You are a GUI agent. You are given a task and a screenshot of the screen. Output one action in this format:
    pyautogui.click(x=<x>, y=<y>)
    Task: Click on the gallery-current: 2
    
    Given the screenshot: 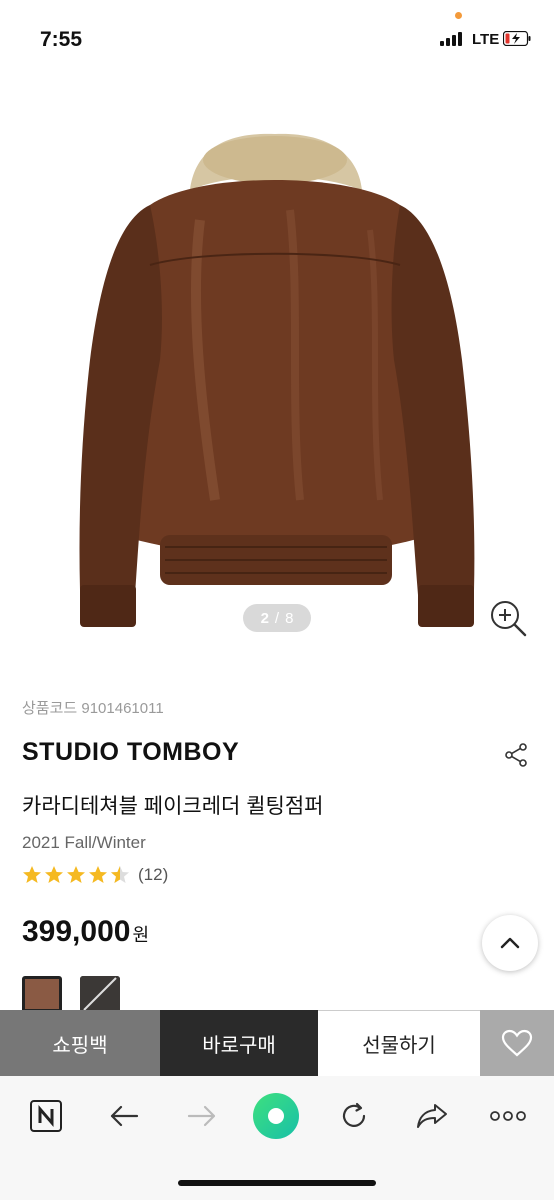 What is the action you would take?
    pyautogui.click(x=264, y=618)
    